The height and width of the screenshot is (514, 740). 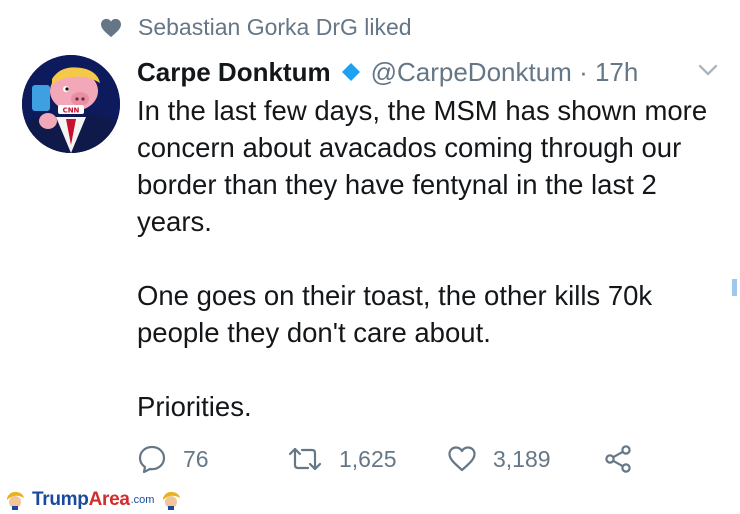 What do you see at coordinates (708, 70) in the screenshot?
I see `chevron-down-icon` at bounding box center [708, 70].